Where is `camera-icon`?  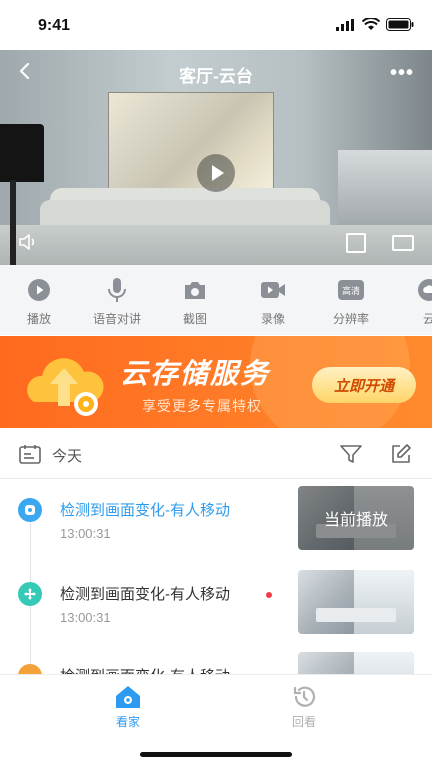 camera-icon is located at coordinates (195, 290).